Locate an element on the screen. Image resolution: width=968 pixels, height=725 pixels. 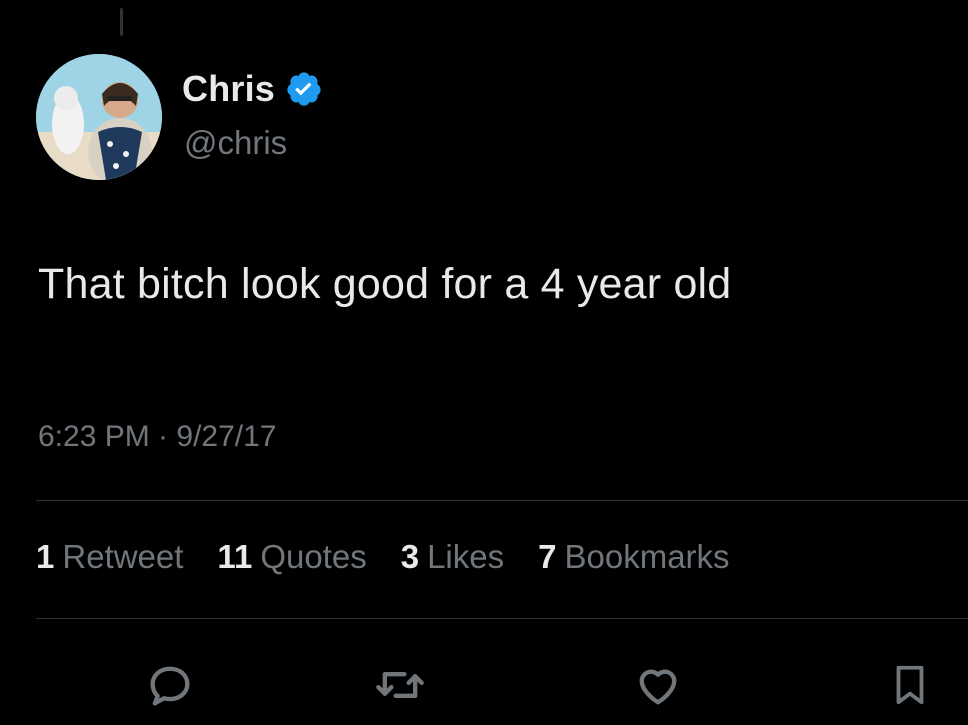
reply-icon is located at coordinates (170, 685).